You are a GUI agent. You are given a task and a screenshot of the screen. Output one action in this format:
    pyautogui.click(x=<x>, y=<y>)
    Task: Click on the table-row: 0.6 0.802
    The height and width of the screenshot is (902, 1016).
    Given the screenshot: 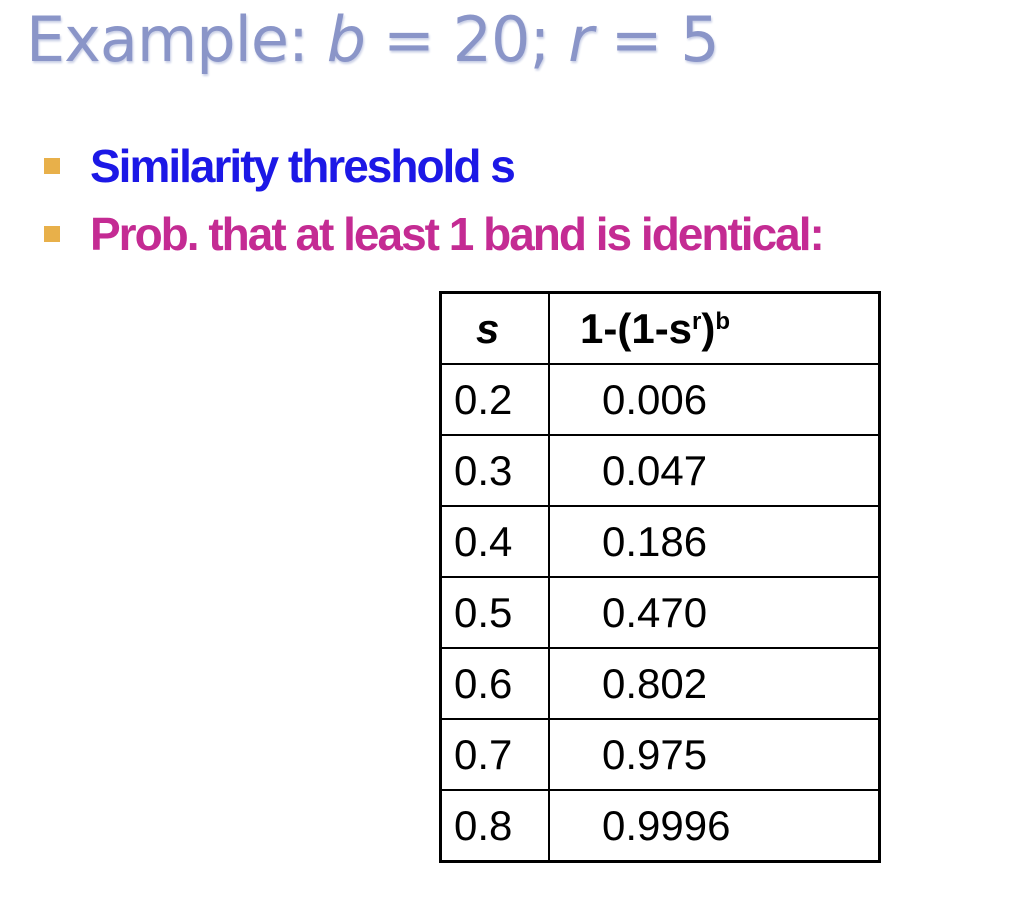 What is the action you would take?
    pyautogui.click(x=660, y=683)
    